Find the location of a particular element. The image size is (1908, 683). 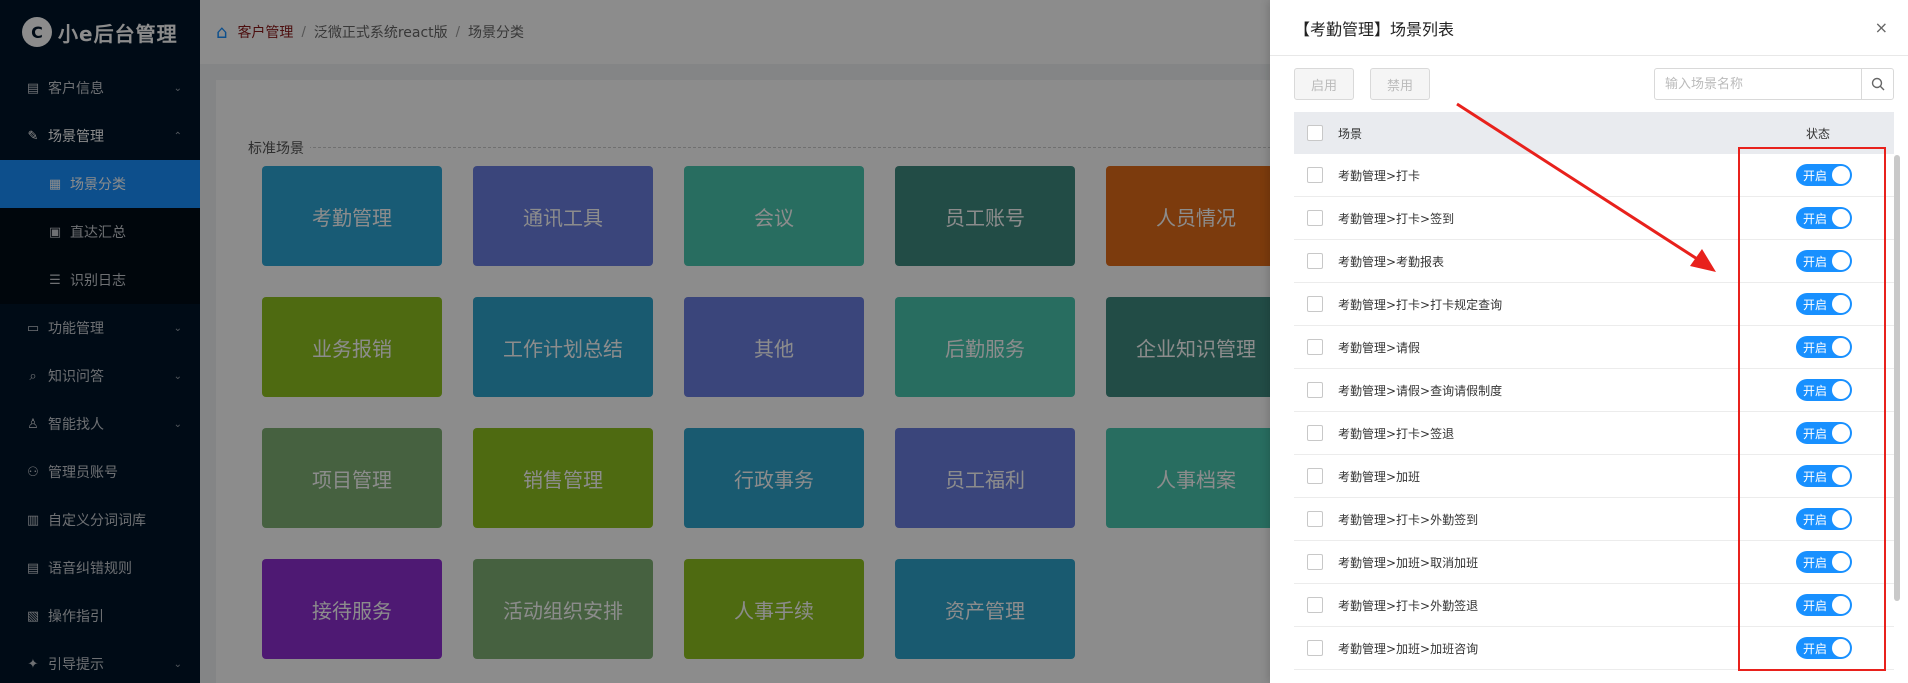

scene-name: 考勤管理>考勤报表 is located at coordinates (1391, 261).